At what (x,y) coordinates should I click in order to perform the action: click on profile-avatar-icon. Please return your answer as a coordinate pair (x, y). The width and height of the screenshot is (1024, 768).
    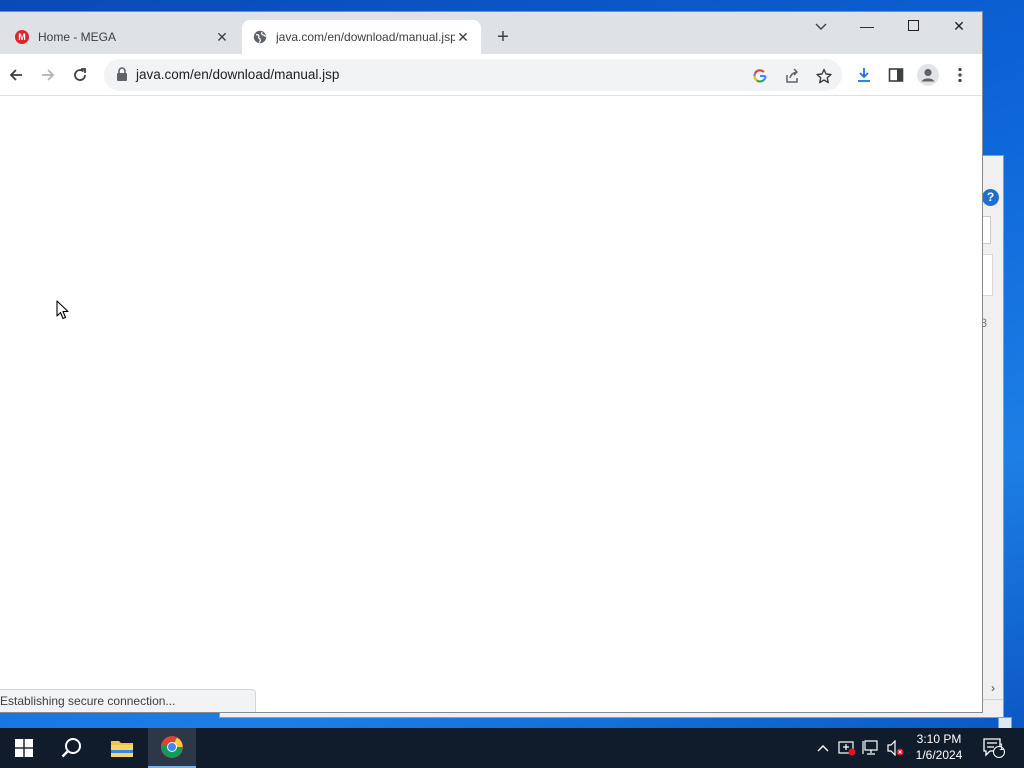
    Looking at the image, I should click on (928, 75).